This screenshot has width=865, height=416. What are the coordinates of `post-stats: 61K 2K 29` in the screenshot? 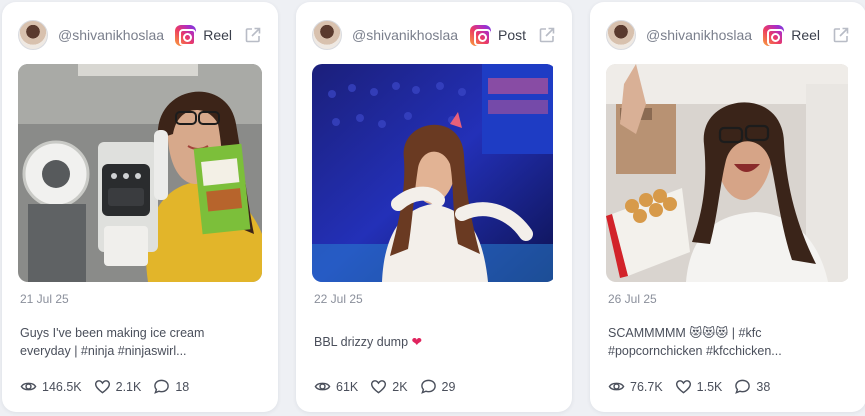 It's located at (390, 386).